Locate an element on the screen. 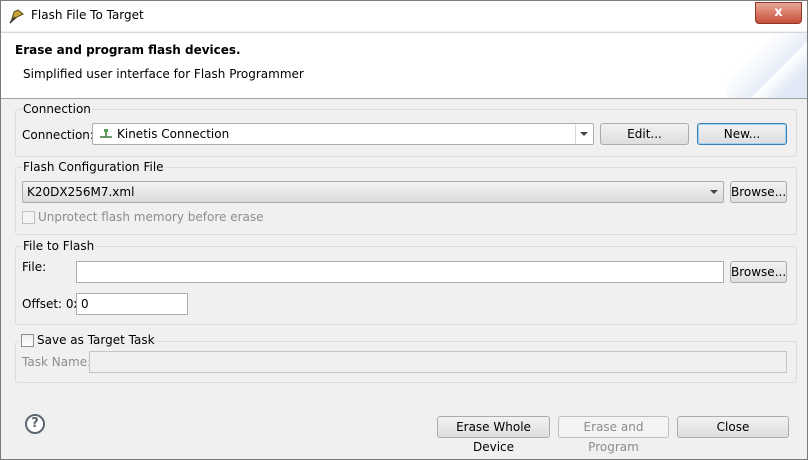 Image resolution: width=808 pixels, height=460 pixels. close-button: Close is located at coordinates (733, 427).